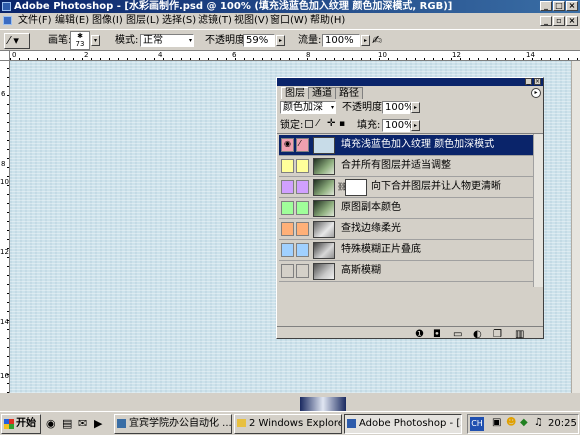 The width and height of the screenshot is (580, 435). I want to click on mode-label: 模式:, so click(127, 40).